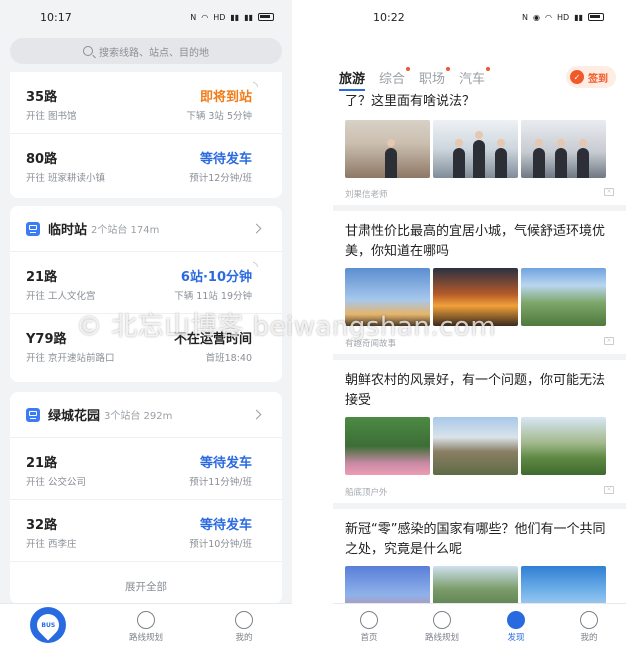 This screenshot has width=626, height=649. What do you see at coordinates (220, 544) in the screenshot?
I see `route-substatus: 预计10分钟/班` at bounding box center [220, 544].